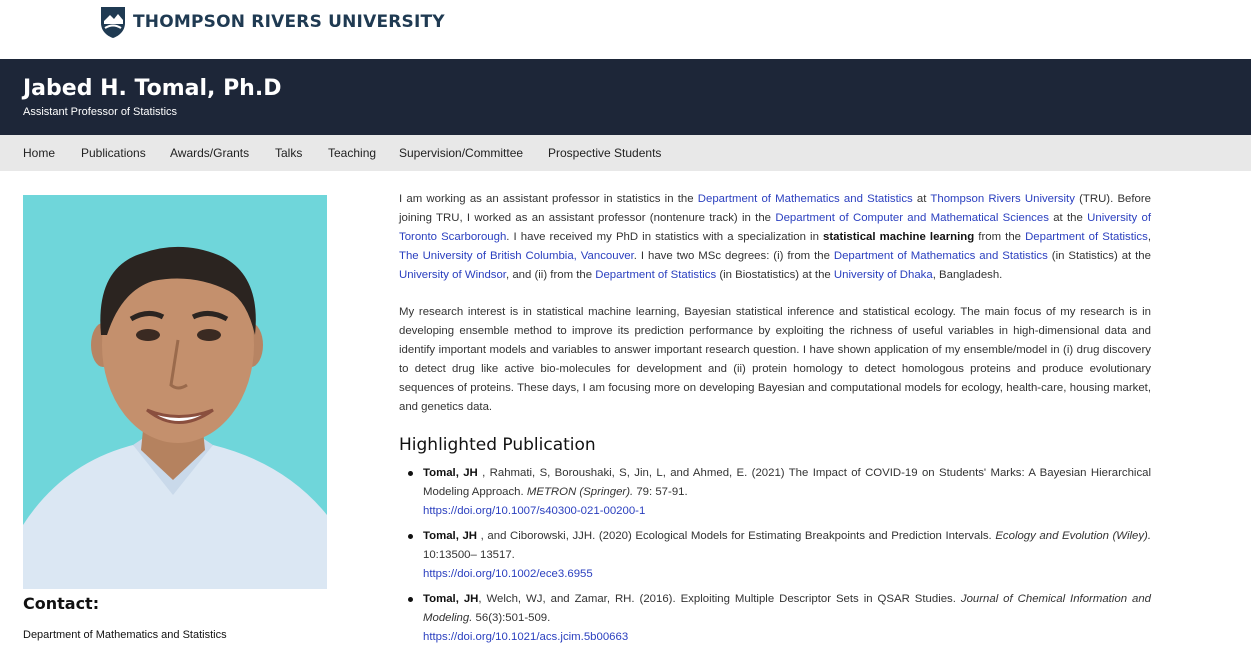  Describe the element at coordinates (113, 153) in the screenshot. I see `nav-publications: Publications` at that location.